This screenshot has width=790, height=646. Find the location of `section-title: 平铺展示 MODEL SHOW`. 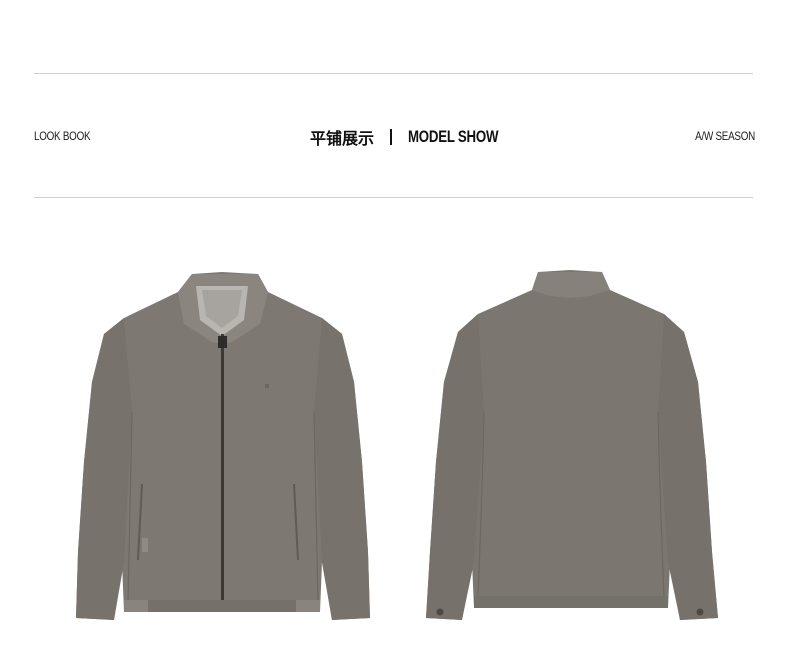

section-title: 平铺展示 MODEL SHOW is located at coordinates (417, 137).